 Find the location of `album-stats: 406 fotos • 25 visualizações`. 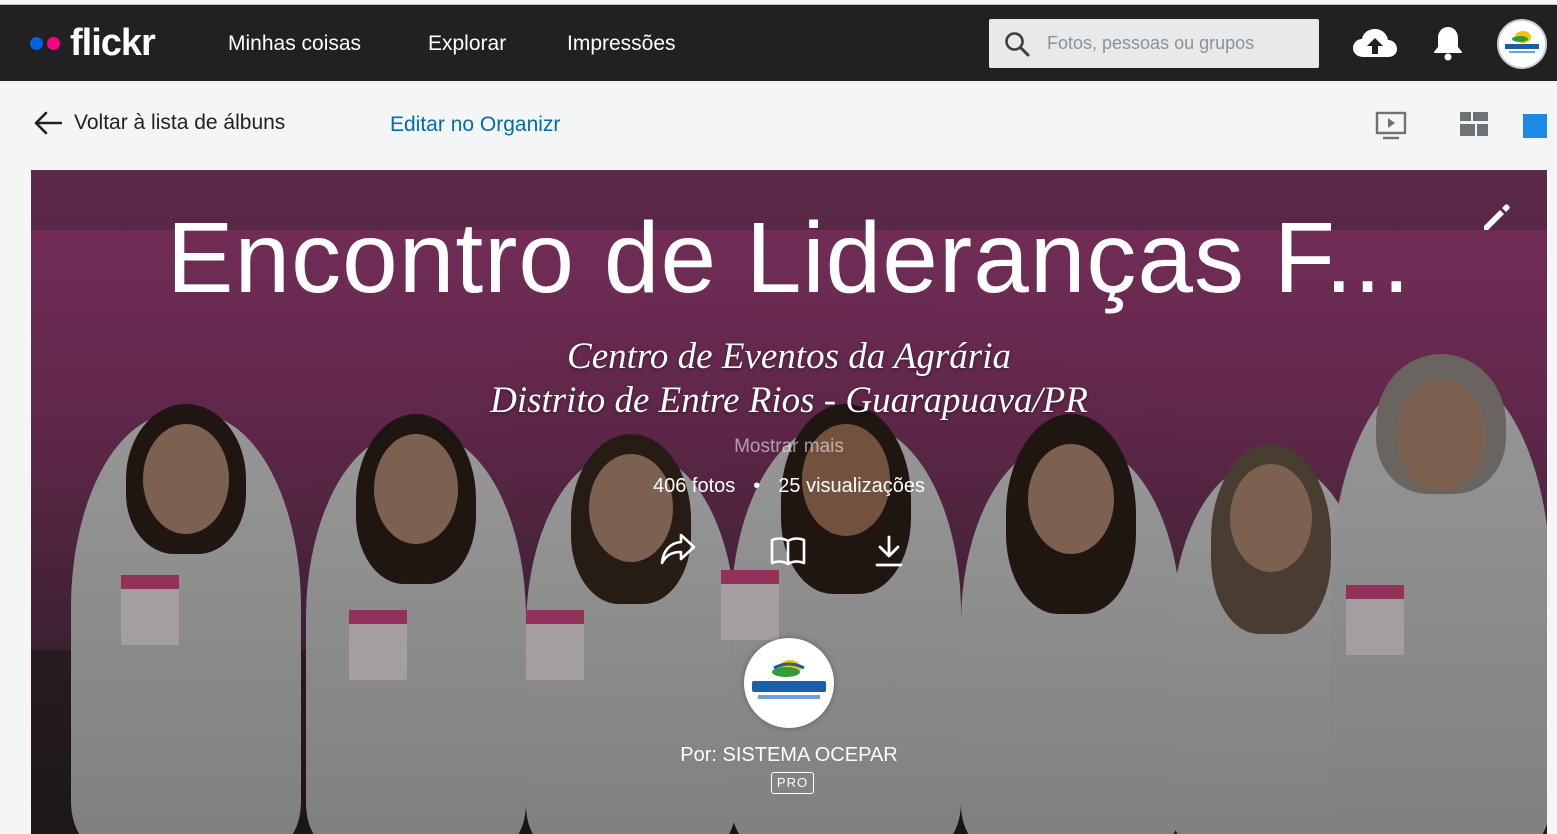

album-stats: 406 fotos • 25 visualizações is located at coordinates (789, 486).